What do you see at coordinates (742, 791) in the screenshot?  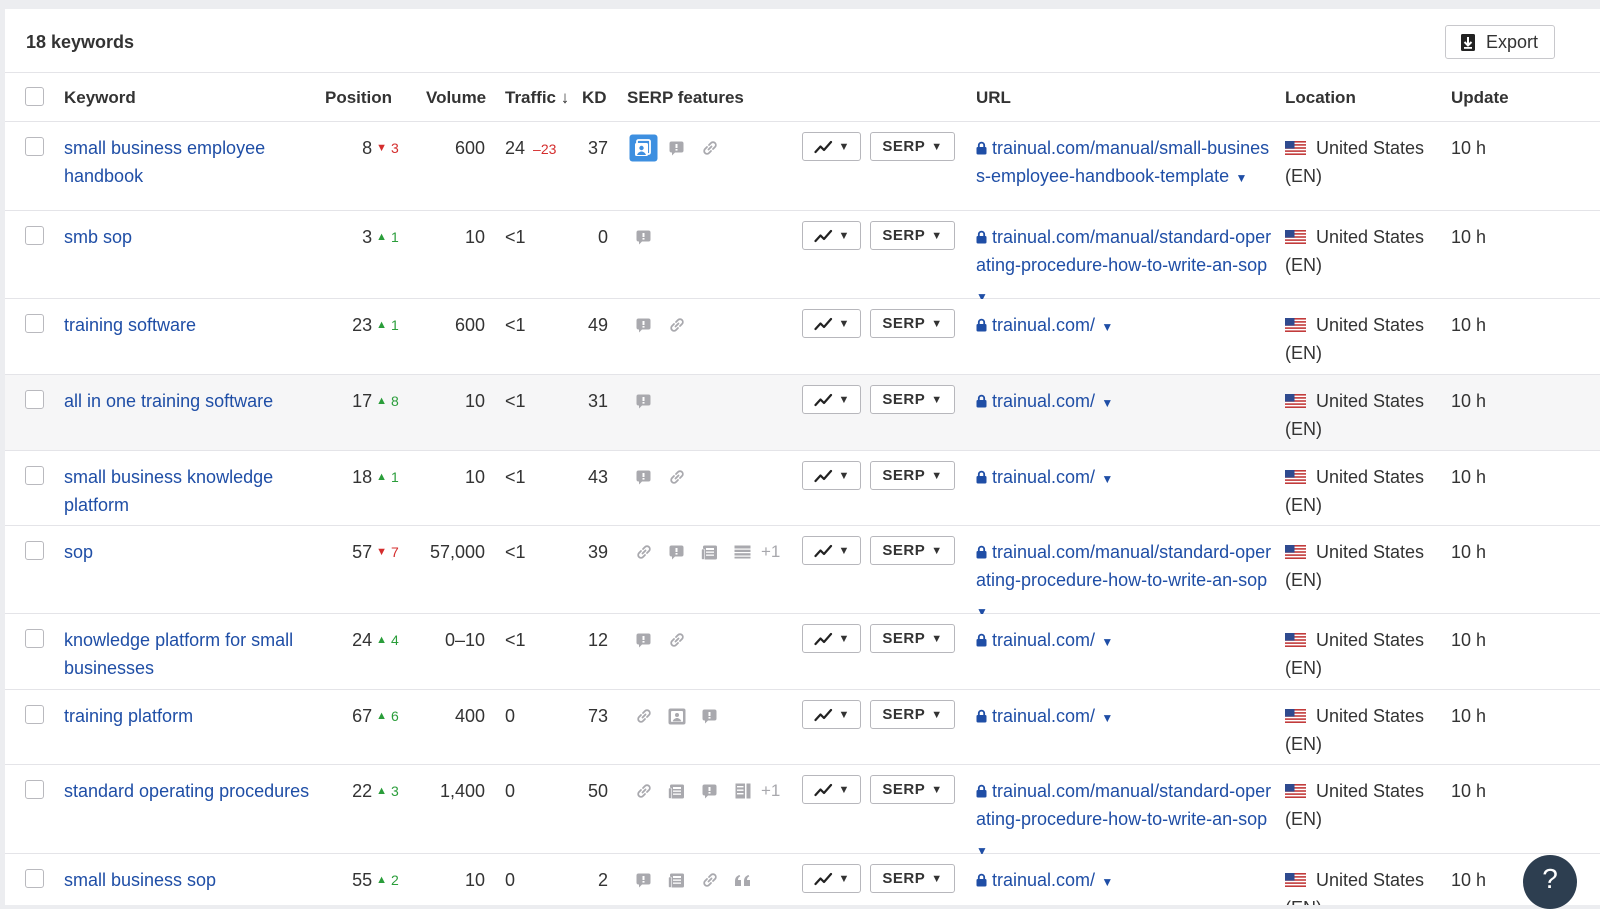 I see `serp-feature-sitelinks-icon` at bounding box center [742, 791].